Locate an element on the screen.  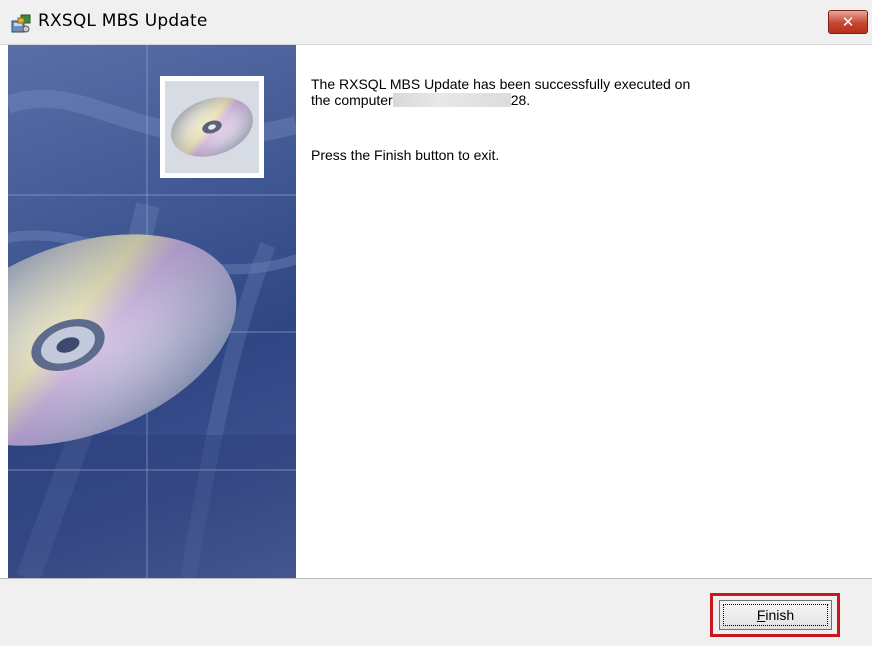
finish-button-label: Finish is located at coordinates (775, 615).